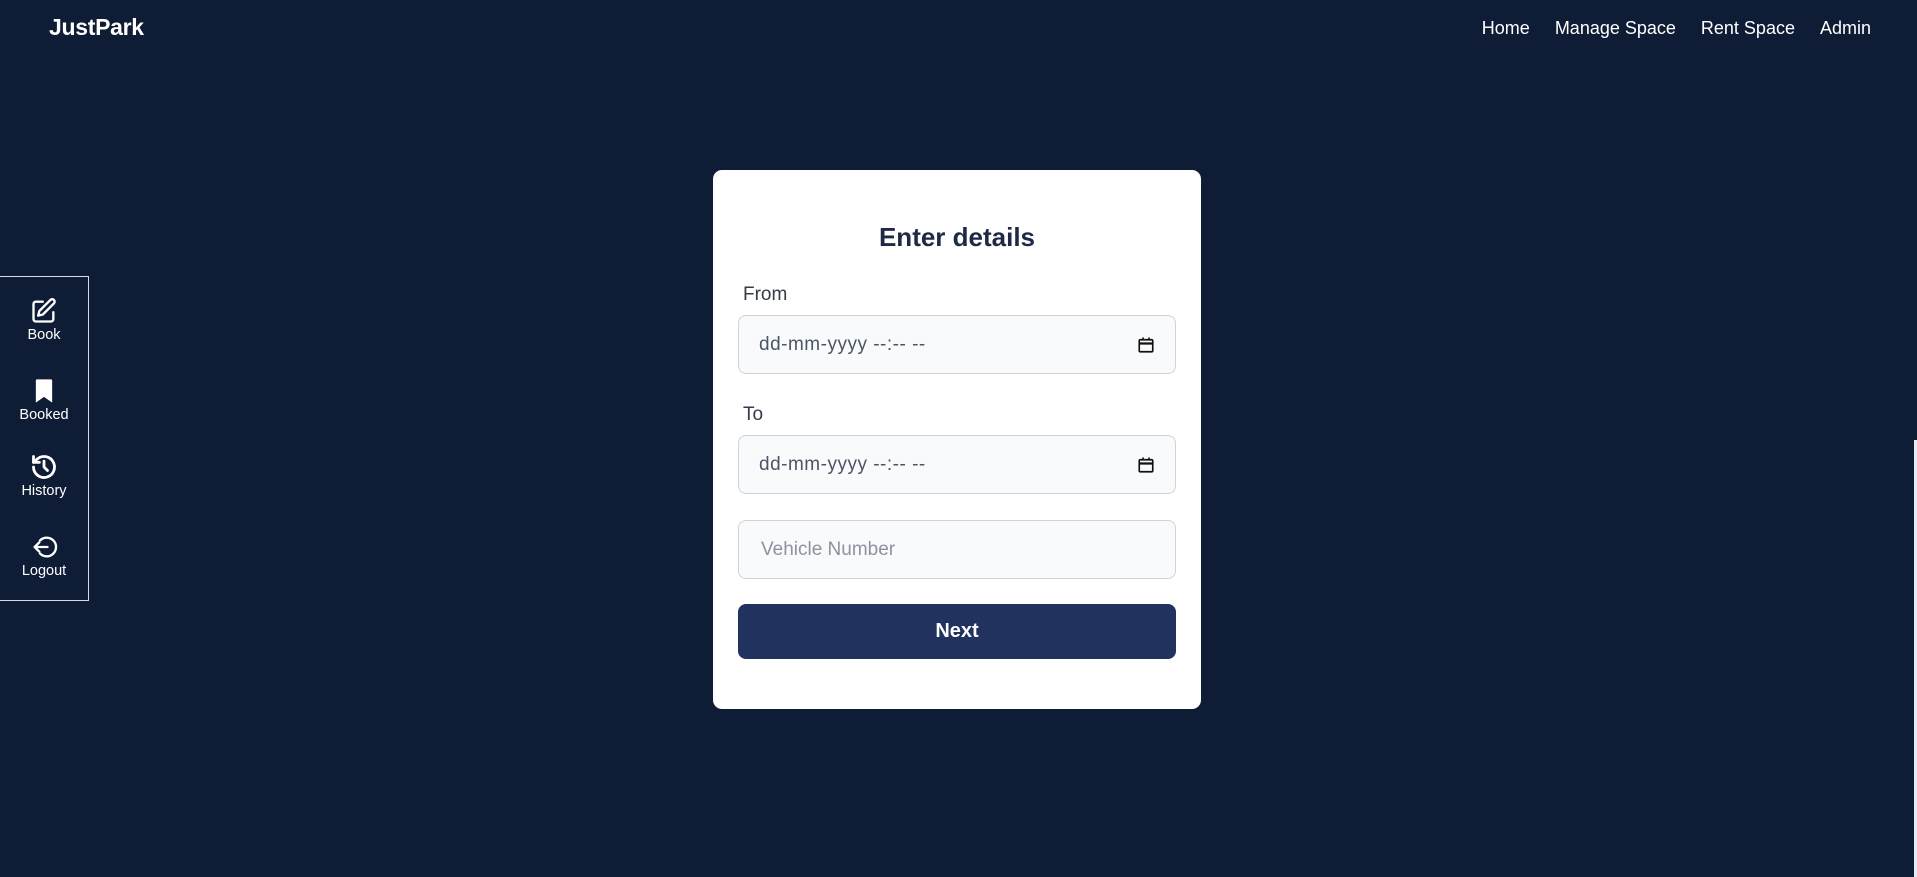 The image size is (1917, 877). I want to click on vehicle-number-input, so click(957, 549).